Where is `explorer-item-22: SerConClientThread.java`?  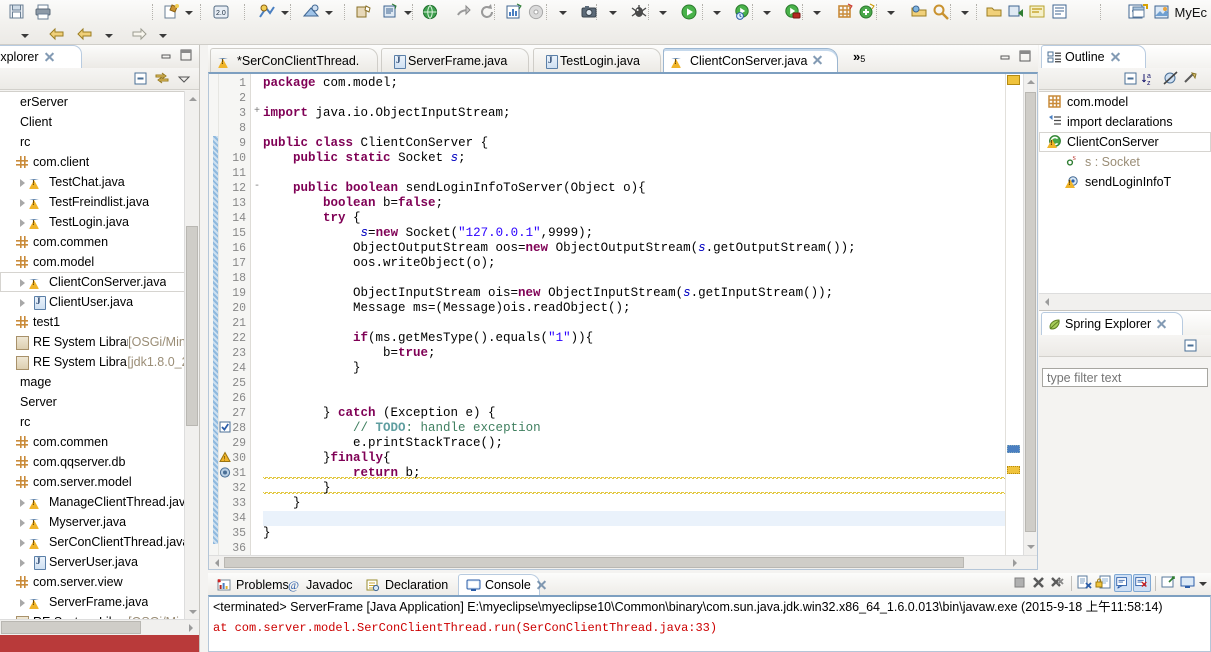 explorer-item-22: SerConClientThread.java is located at coordinates (99, 542).